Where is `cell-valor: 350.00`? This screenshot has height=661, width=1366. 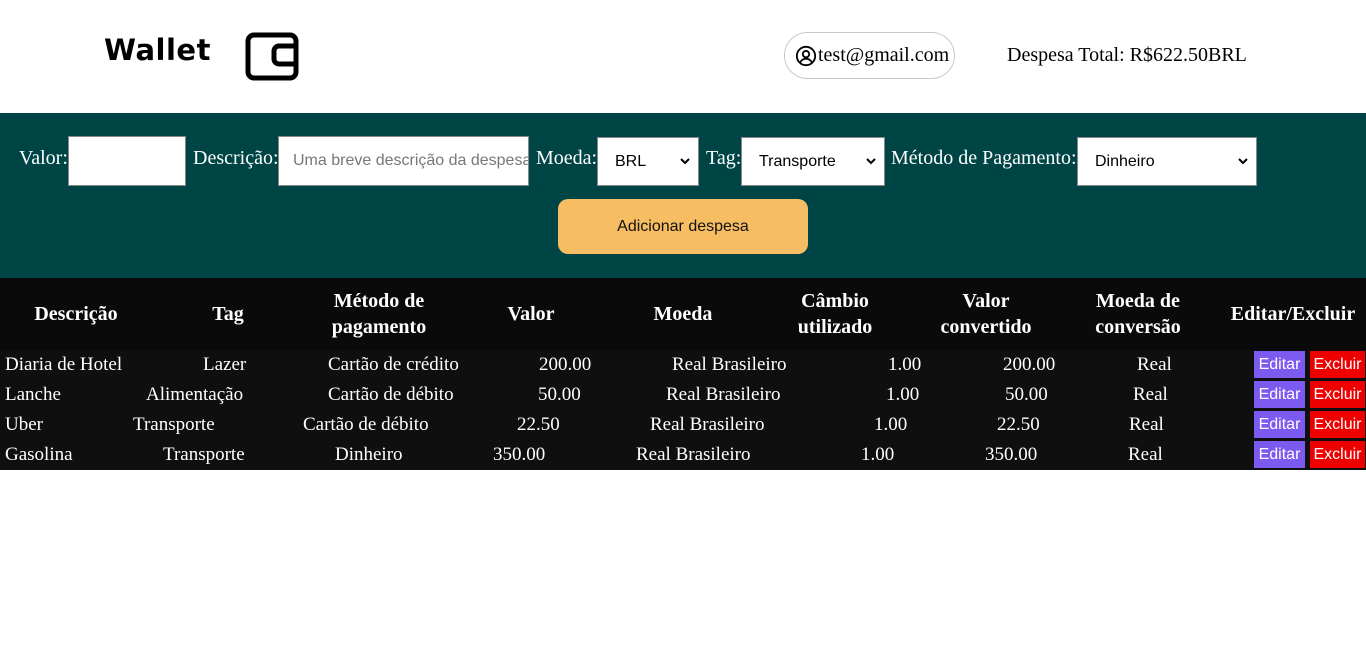
cell-valor: 350.00 is located at coordinates (519, 454).